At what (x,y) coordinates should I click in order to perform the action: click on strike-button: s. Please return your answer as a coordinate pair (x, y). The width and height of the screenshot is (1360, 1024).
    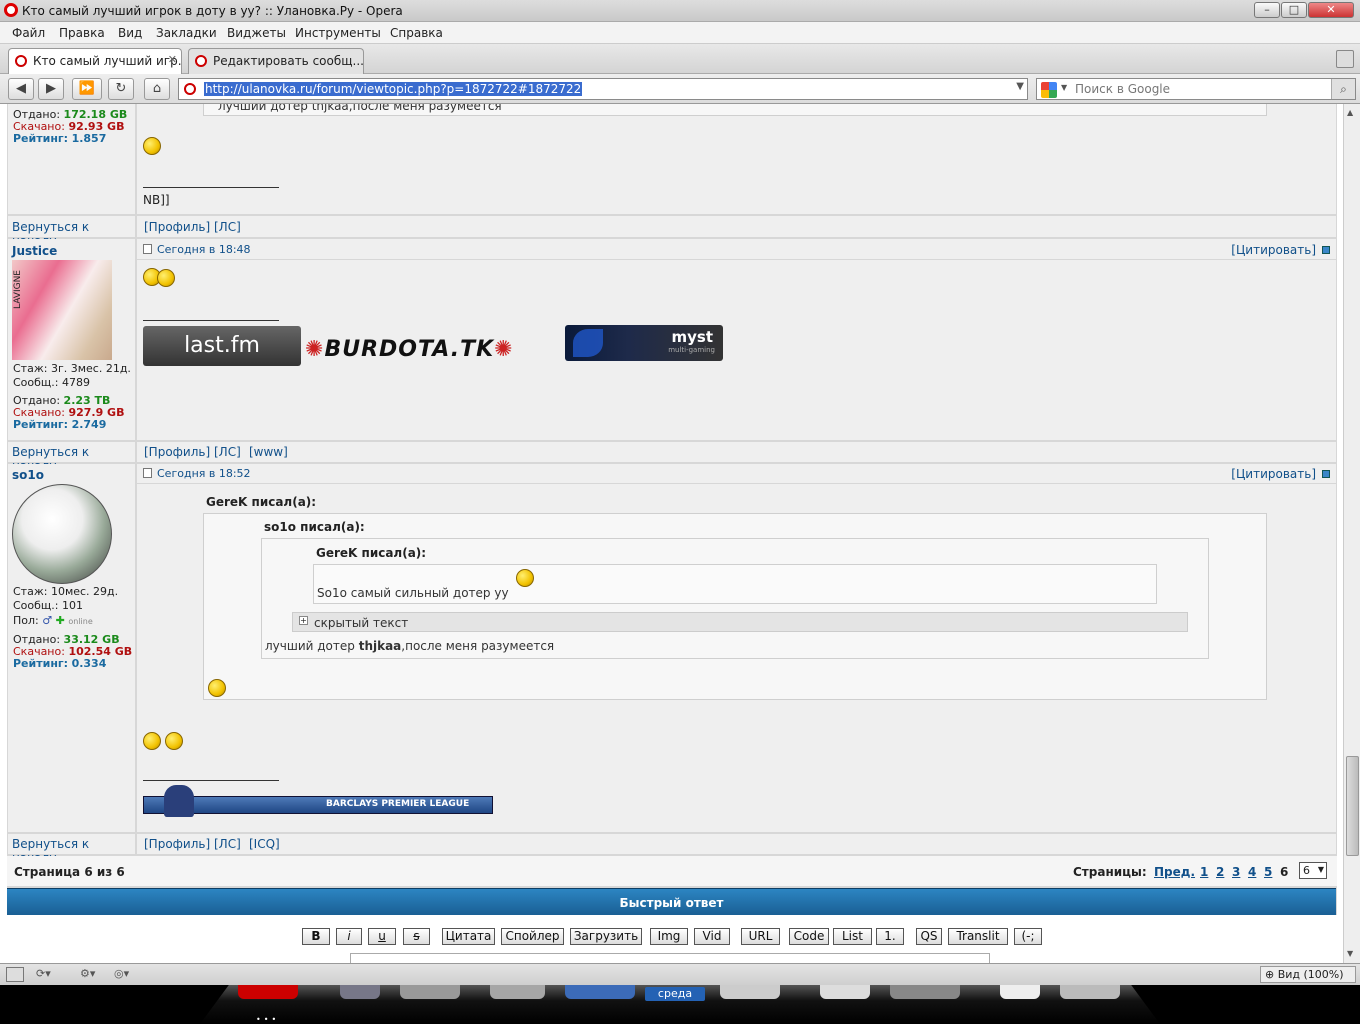
    Looking at the image, I should click on (416, 936).